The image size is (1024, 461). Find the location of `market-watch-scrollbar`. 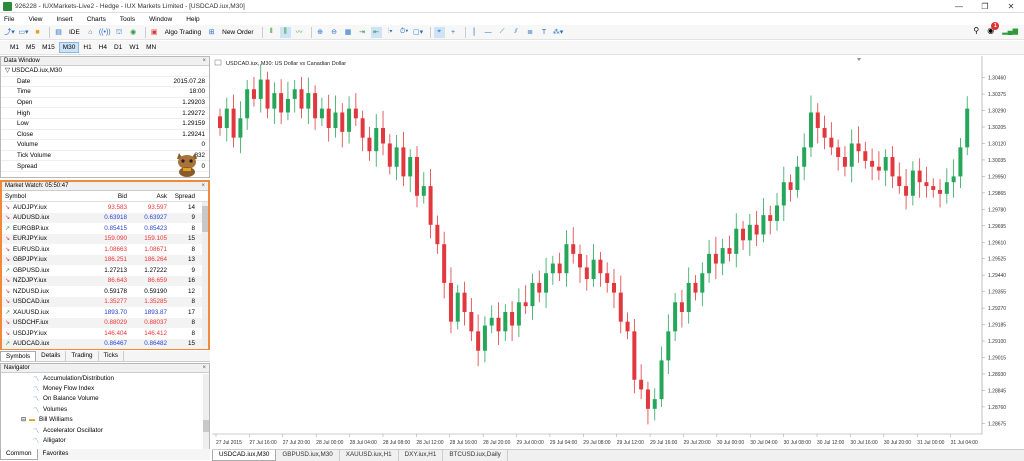

market-watch-scrollbar is located at coordinates (205, 274).